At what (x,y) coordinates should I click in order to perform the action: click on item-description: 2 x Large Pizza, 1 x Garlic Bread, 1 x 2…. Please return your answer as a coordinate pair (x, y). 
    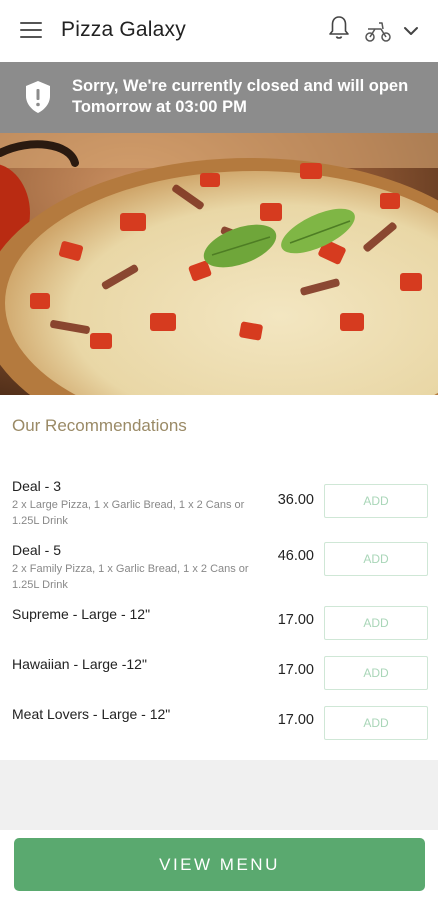
    Looking at the image, I should click on (128, 513).